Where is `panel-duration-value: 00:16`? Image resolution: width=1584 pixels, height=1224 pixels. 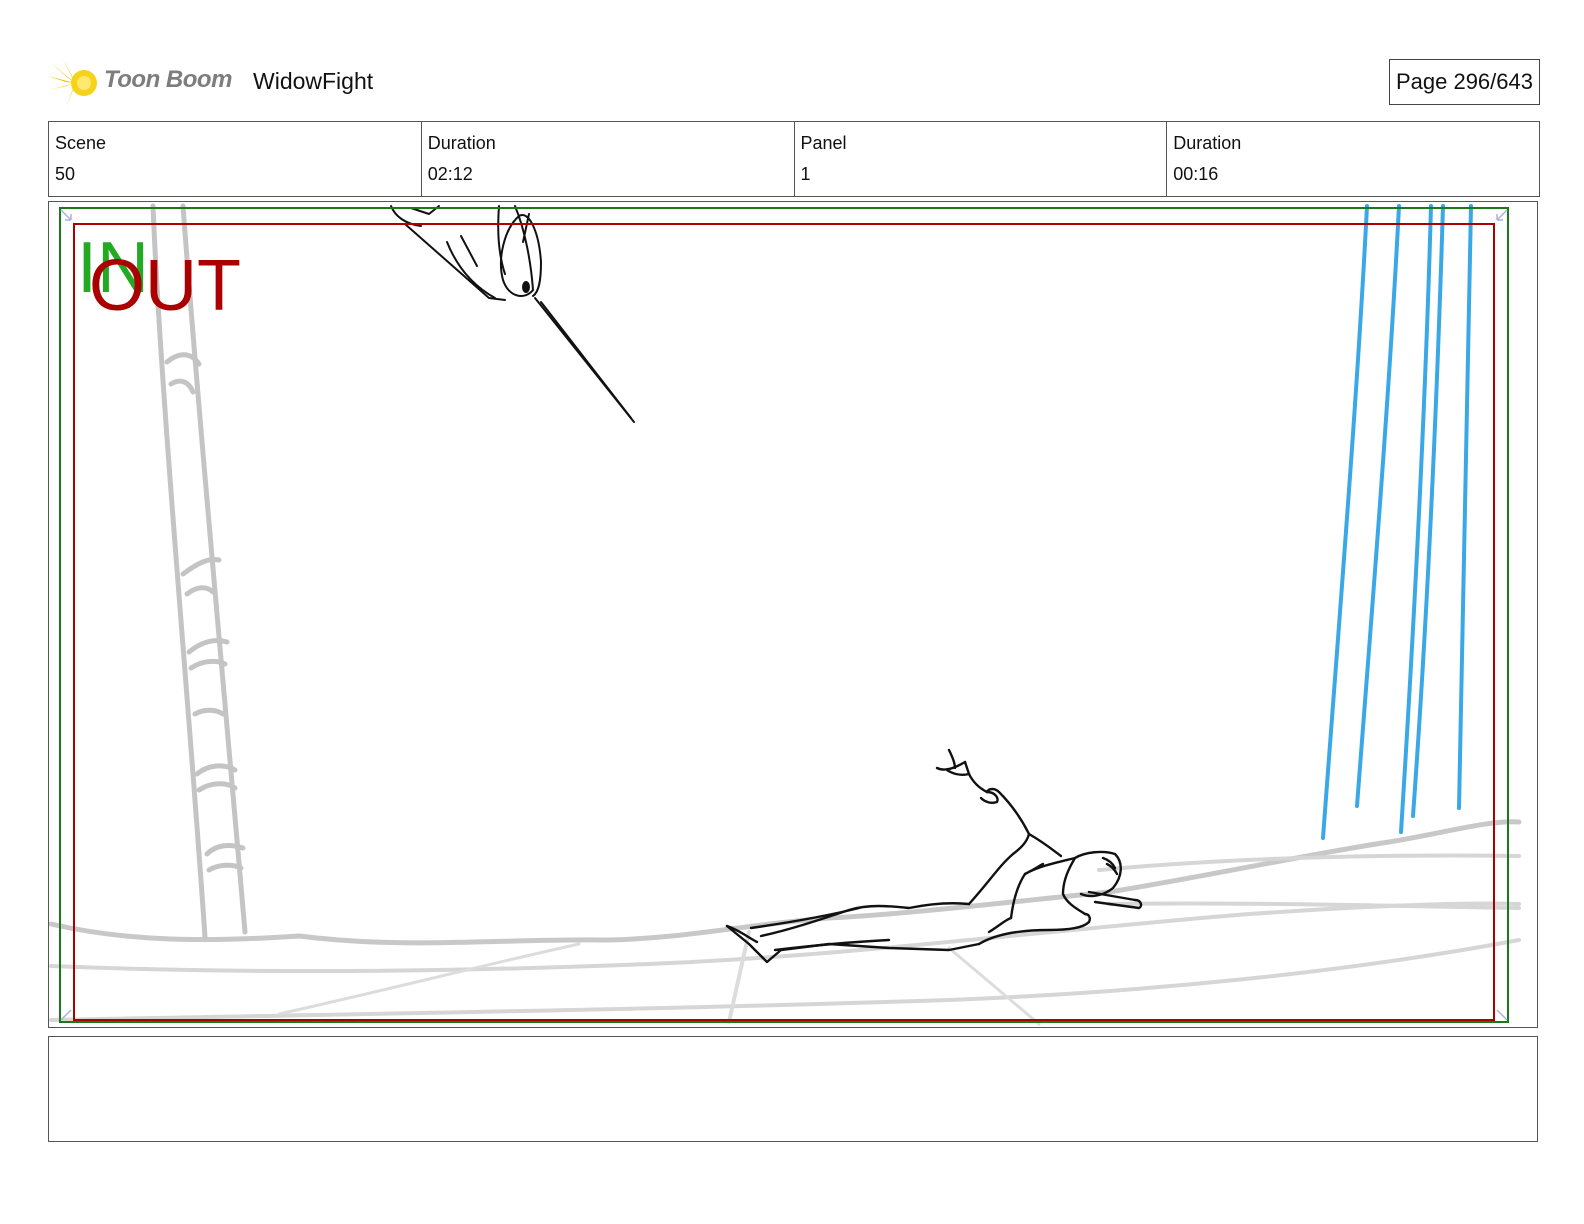 panel-duration-value: 00:16 is located at coordinates (1196, 174).